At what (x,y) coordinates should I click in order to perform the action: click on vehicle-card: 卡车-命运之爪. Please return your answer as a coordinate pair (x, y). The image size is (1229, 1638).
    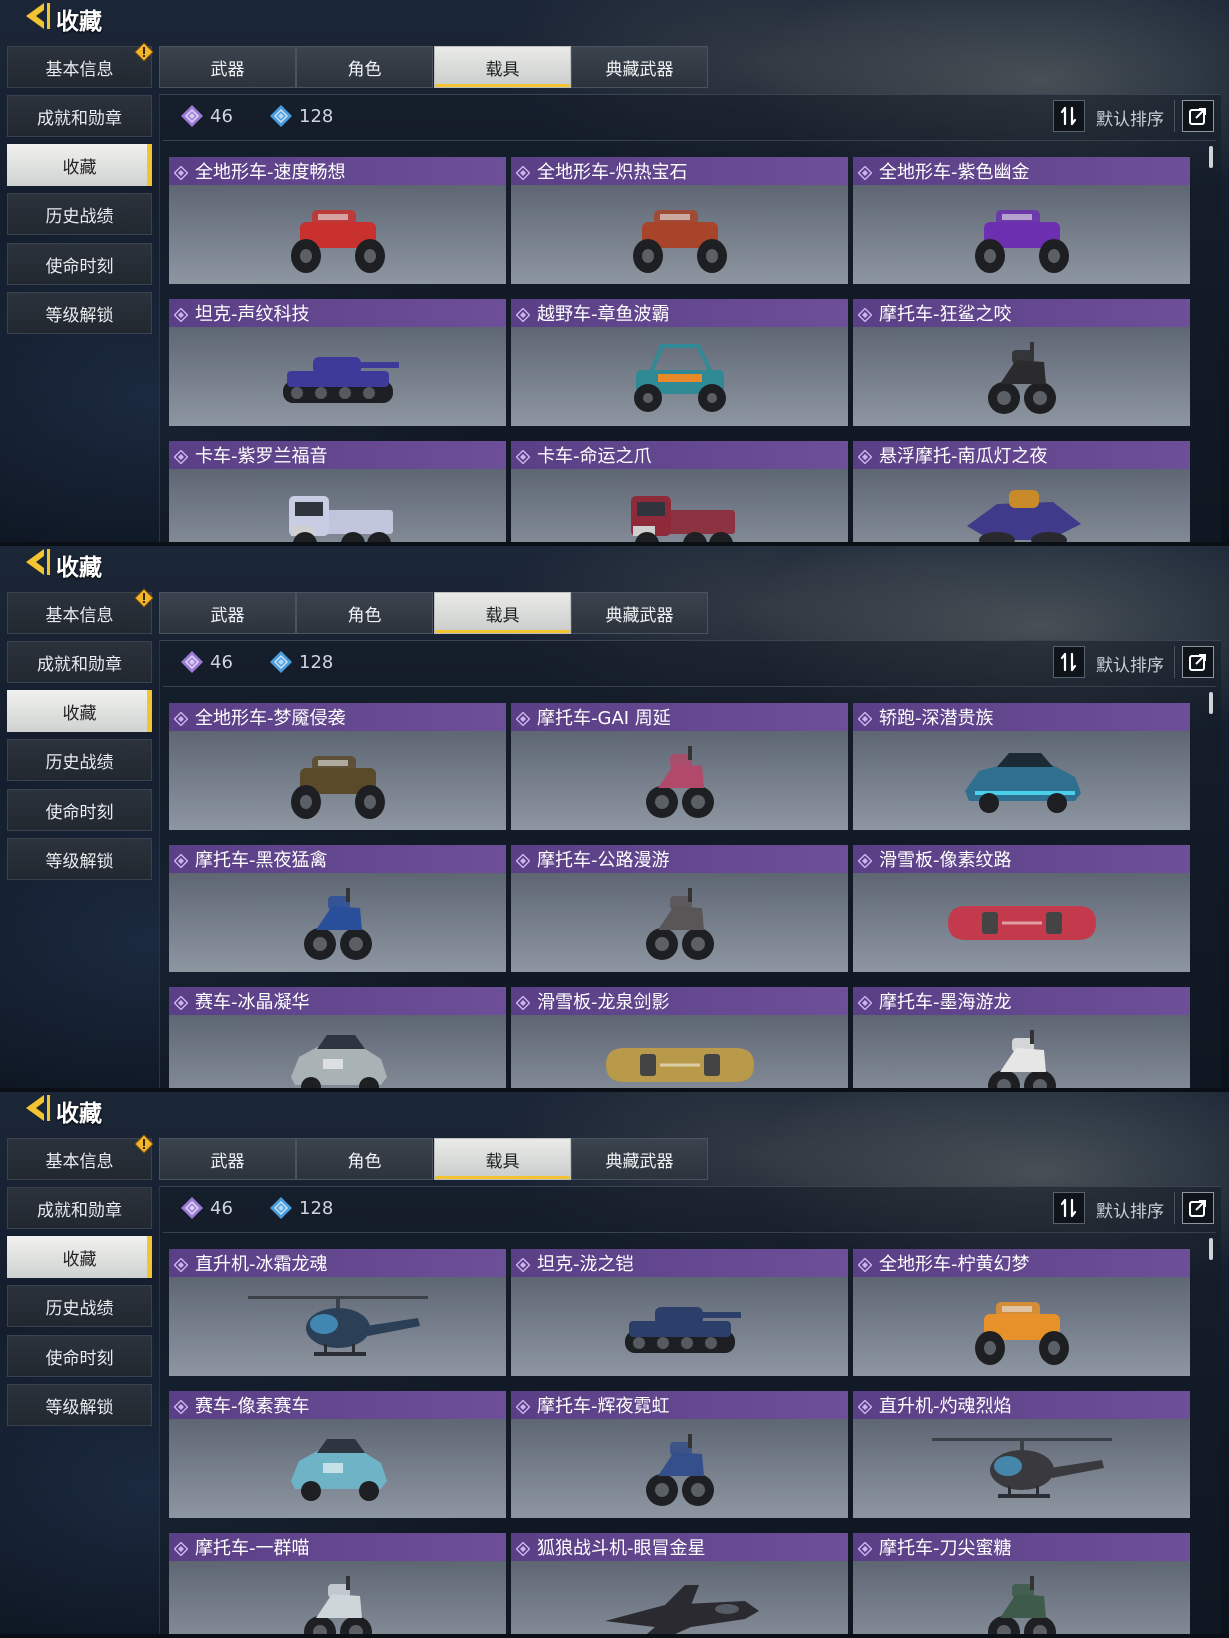
    Looking at the image, I should click on (679, 493).